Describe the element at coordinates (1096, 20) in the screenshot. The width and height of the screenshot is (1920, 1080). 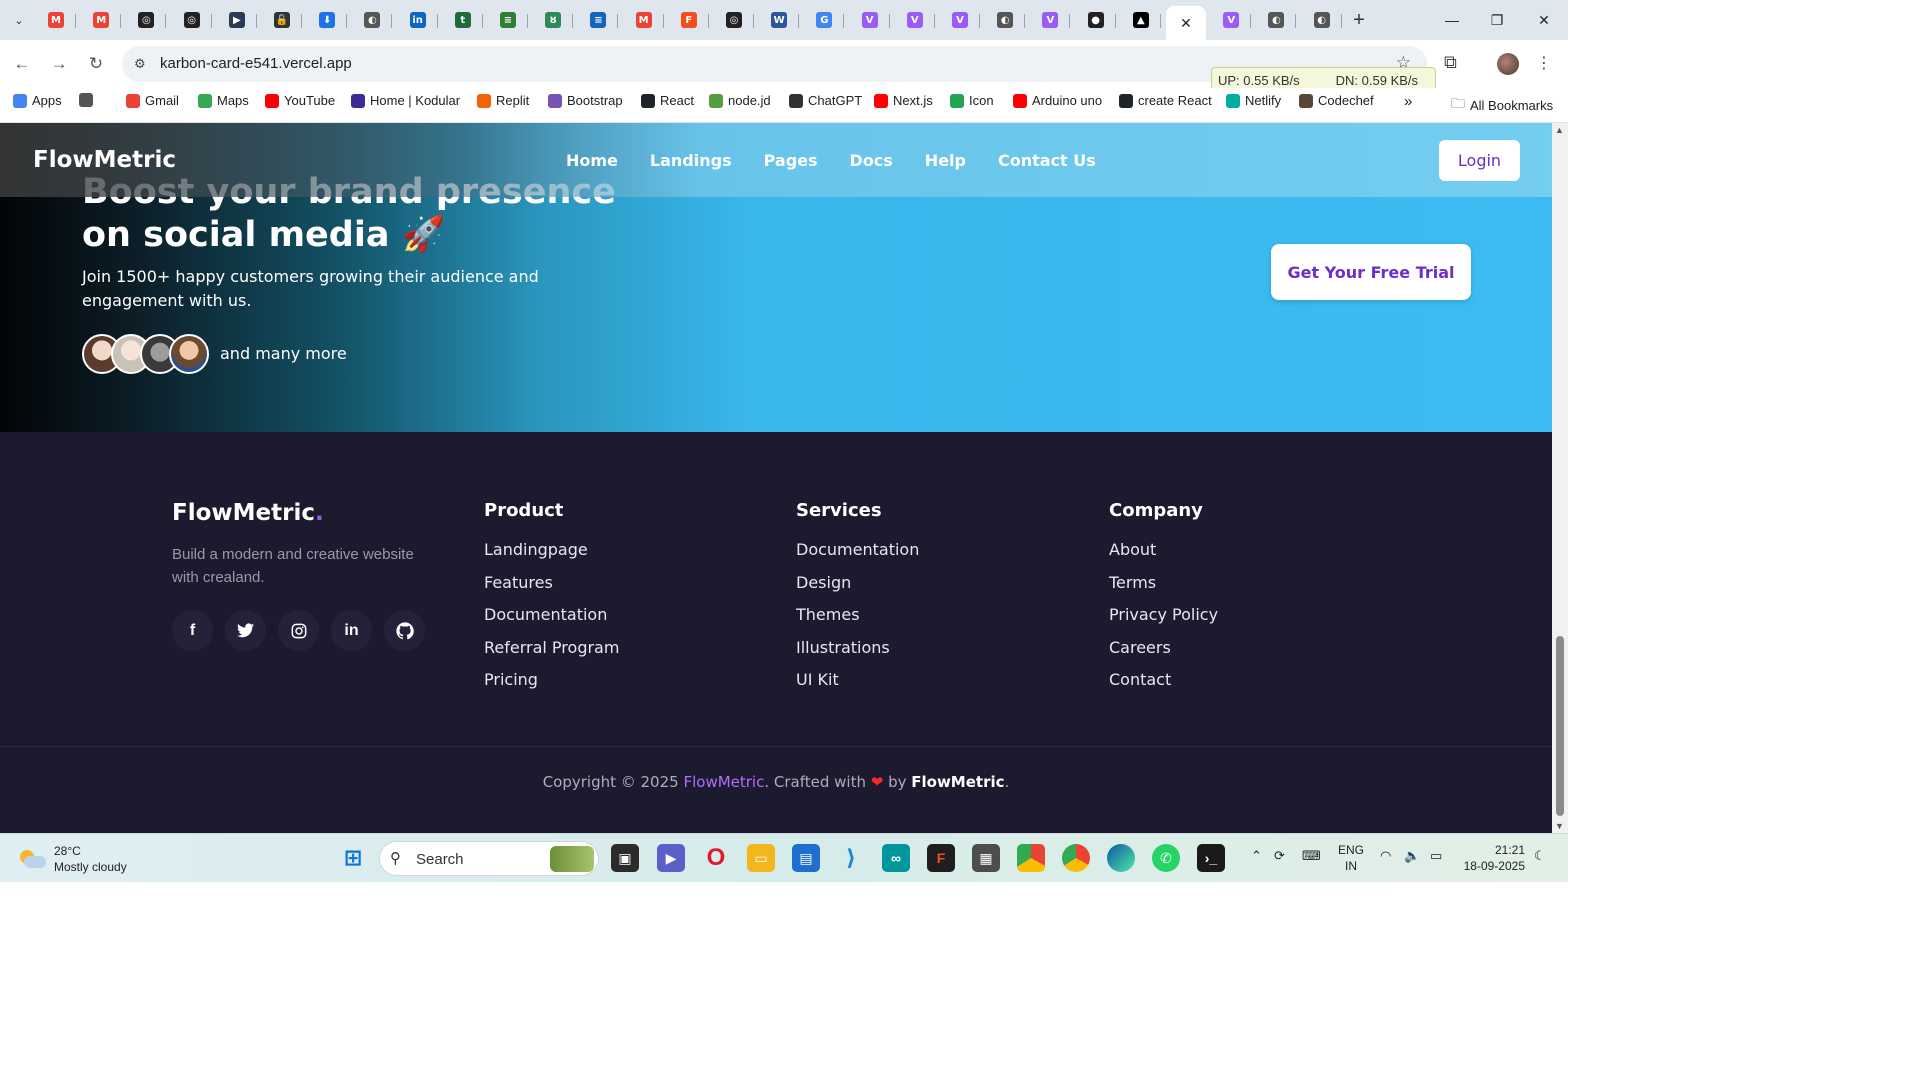
I see `browser-tab: ●` at that location.